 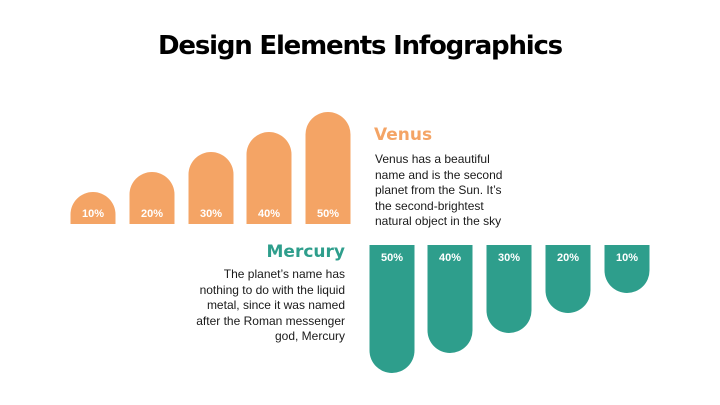 I want to click on venus-bar-label: 30%, so click(x=211, y=214).